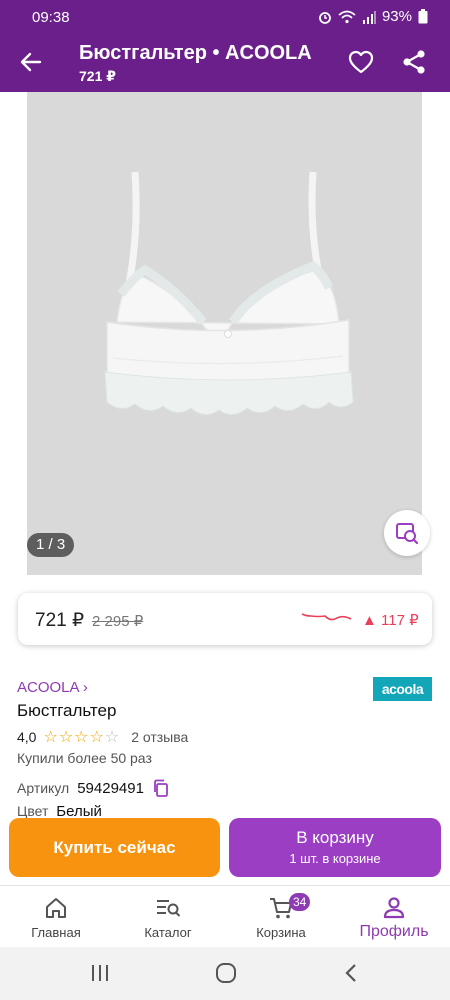  I want to click on price-change: ▲ 117 ₽, so click(390, 620).